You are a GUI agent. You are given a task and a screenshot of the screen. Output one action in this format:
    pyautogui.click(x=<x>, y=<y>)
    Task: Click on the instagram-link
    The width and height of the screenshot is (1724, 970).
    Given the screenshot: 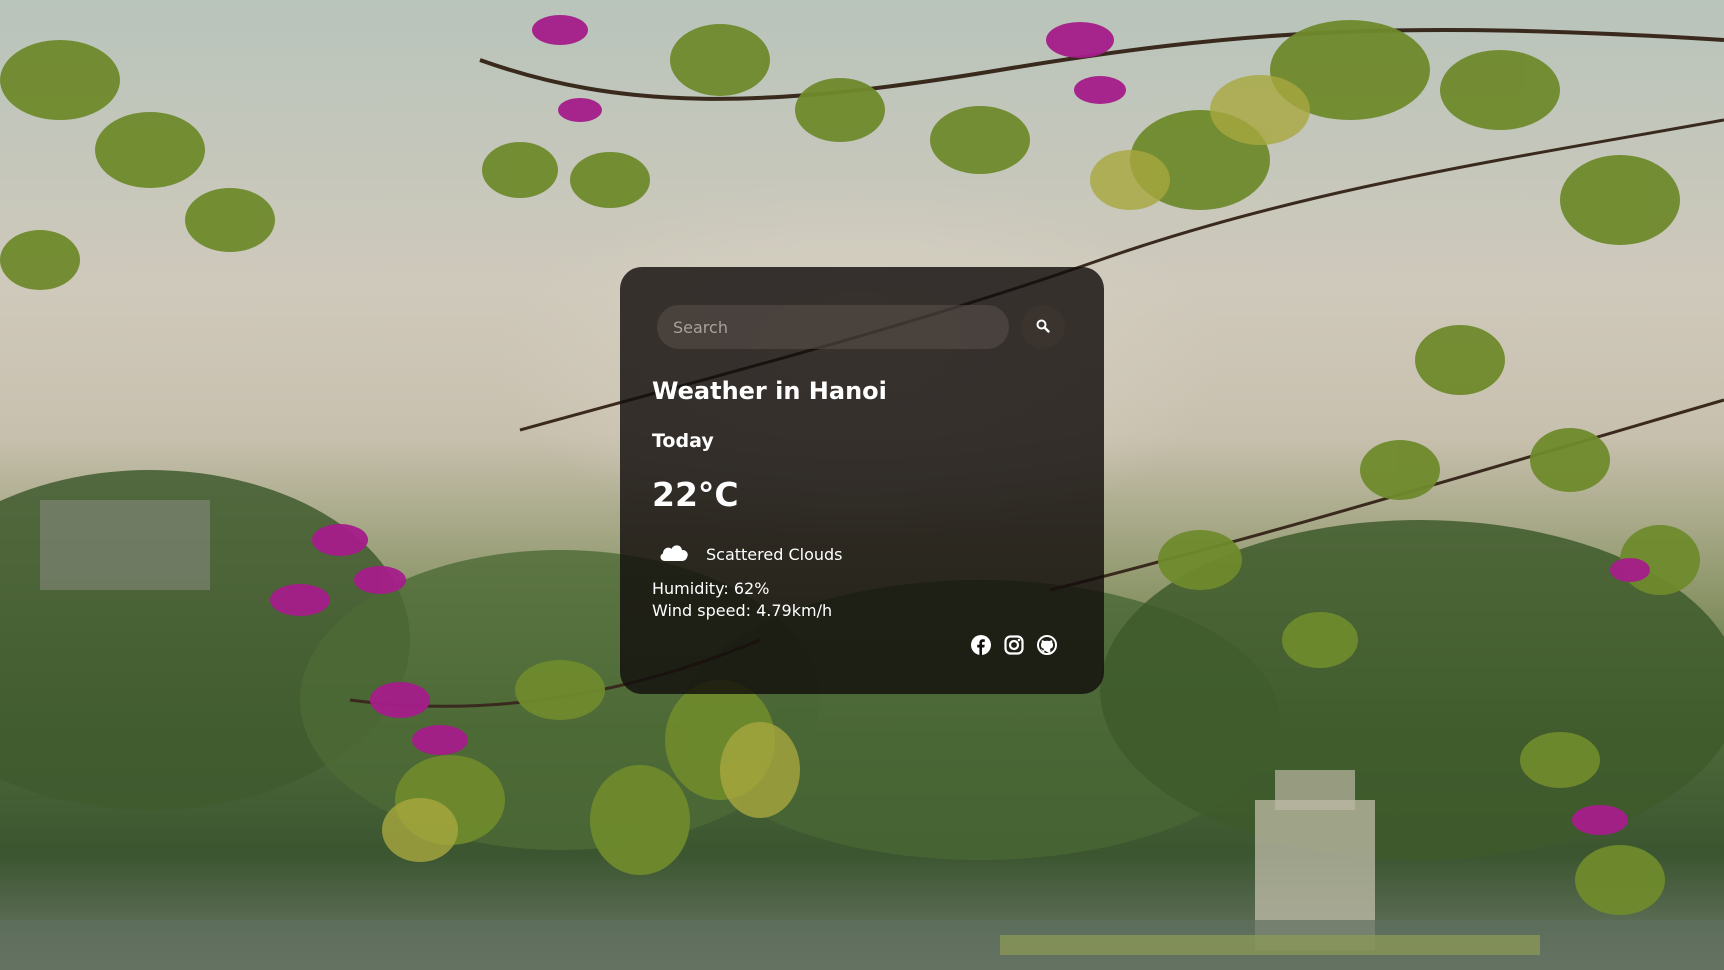 What is the action you would take?
    pyautogui.click(x=1013, y=644)
    